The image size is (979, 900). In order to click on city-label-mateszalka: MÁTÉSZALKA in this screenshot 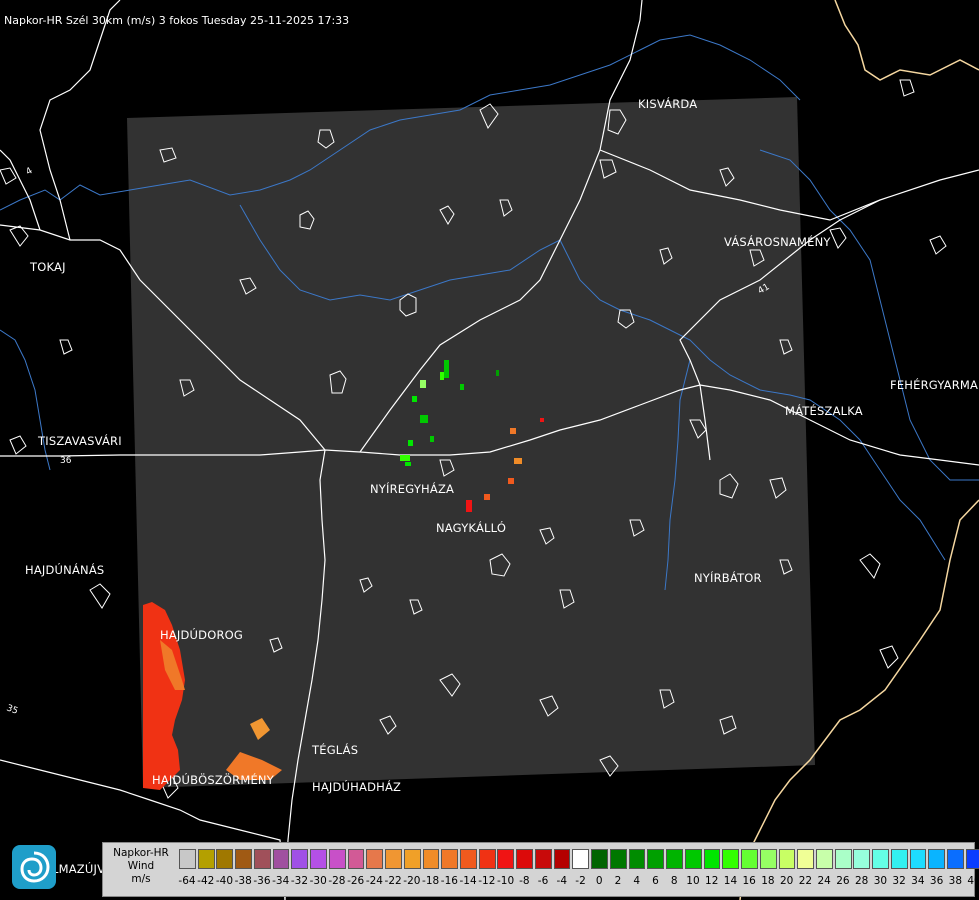, I will do `click(824, 411)`.